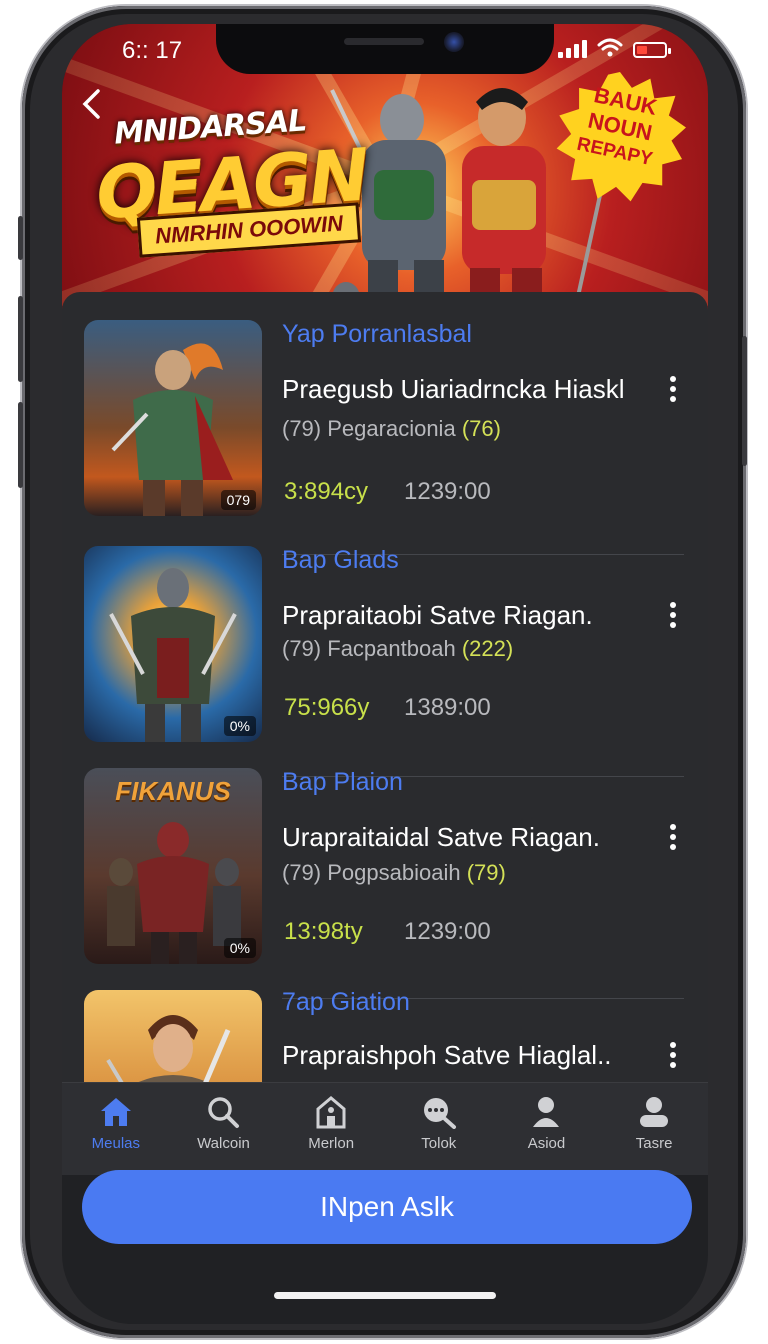 The height and width of the screenshot is (1344, 768). What do you see at coordinates (385, 1128) in the screenshot?
I see `bottom-navigation: Meulas Walcoin Merlon Tolok Asiod Tasre` at bounding box center [385, 1128].